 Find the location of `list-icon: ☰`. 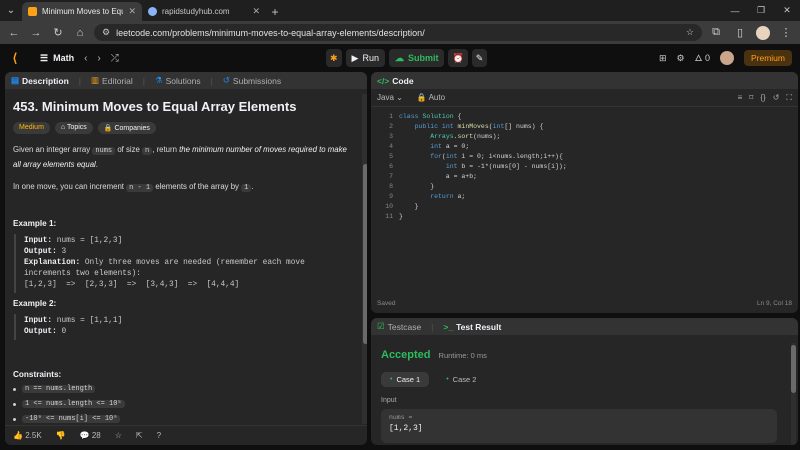

list-icon: ☰ is located at coordinates (44, 57).